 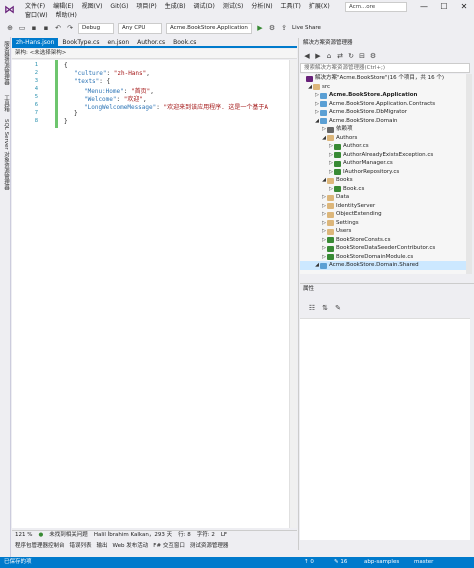 I want to click on zoom-level: 121 %, so click(x=23, y=535).